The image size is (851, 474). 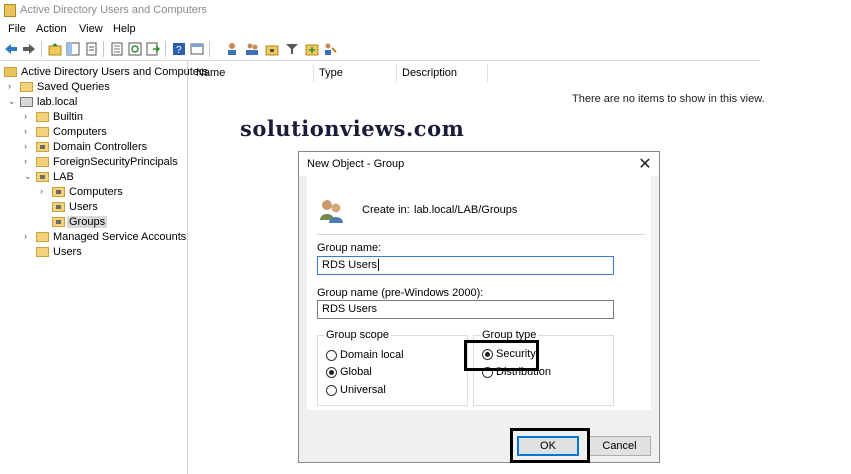 What do you see at coordinates (91, 49) in the screenshot?
I see `properties-icon` at bounding box center [91, 49].